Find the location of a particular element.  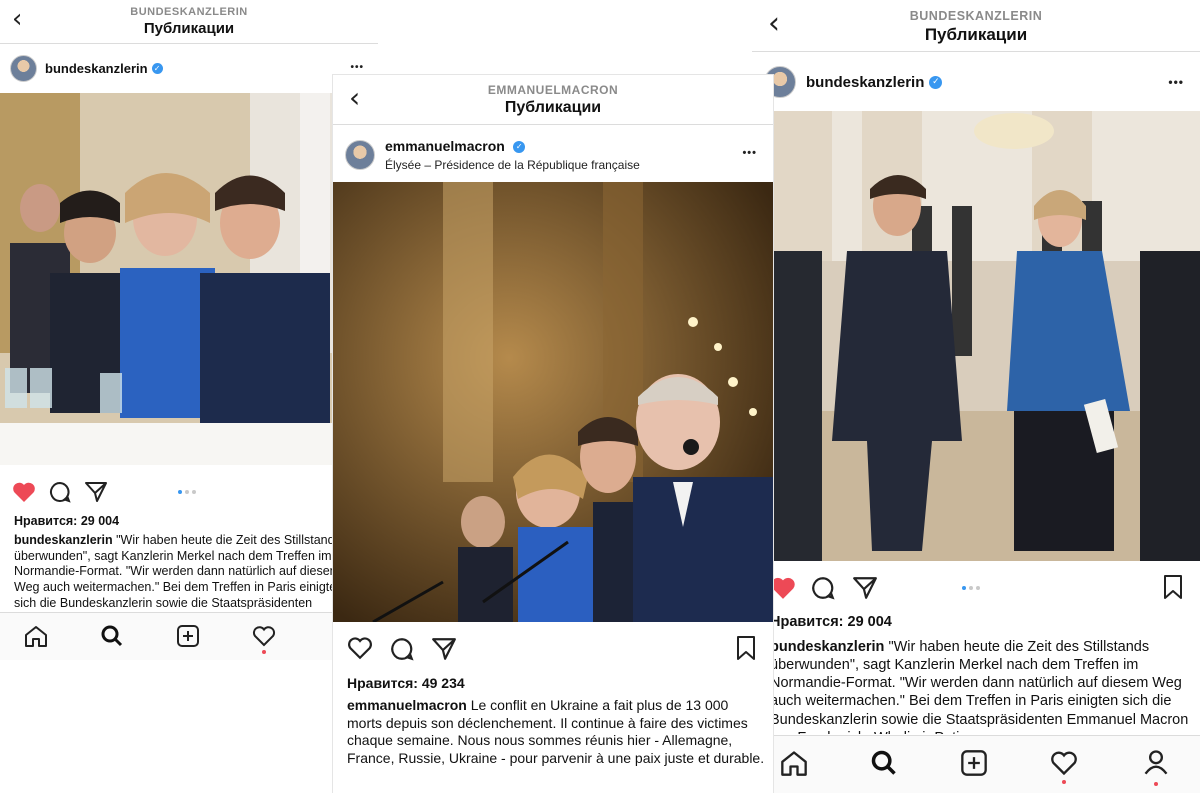

caption-username: emmanuelmacron is located at coordinates (407, 705).